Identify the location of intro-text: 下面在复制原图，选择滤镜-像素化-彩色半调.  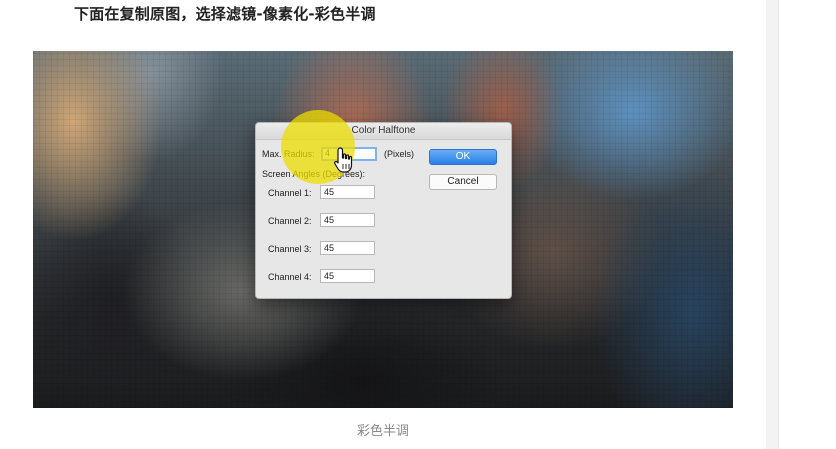
(225, 14).